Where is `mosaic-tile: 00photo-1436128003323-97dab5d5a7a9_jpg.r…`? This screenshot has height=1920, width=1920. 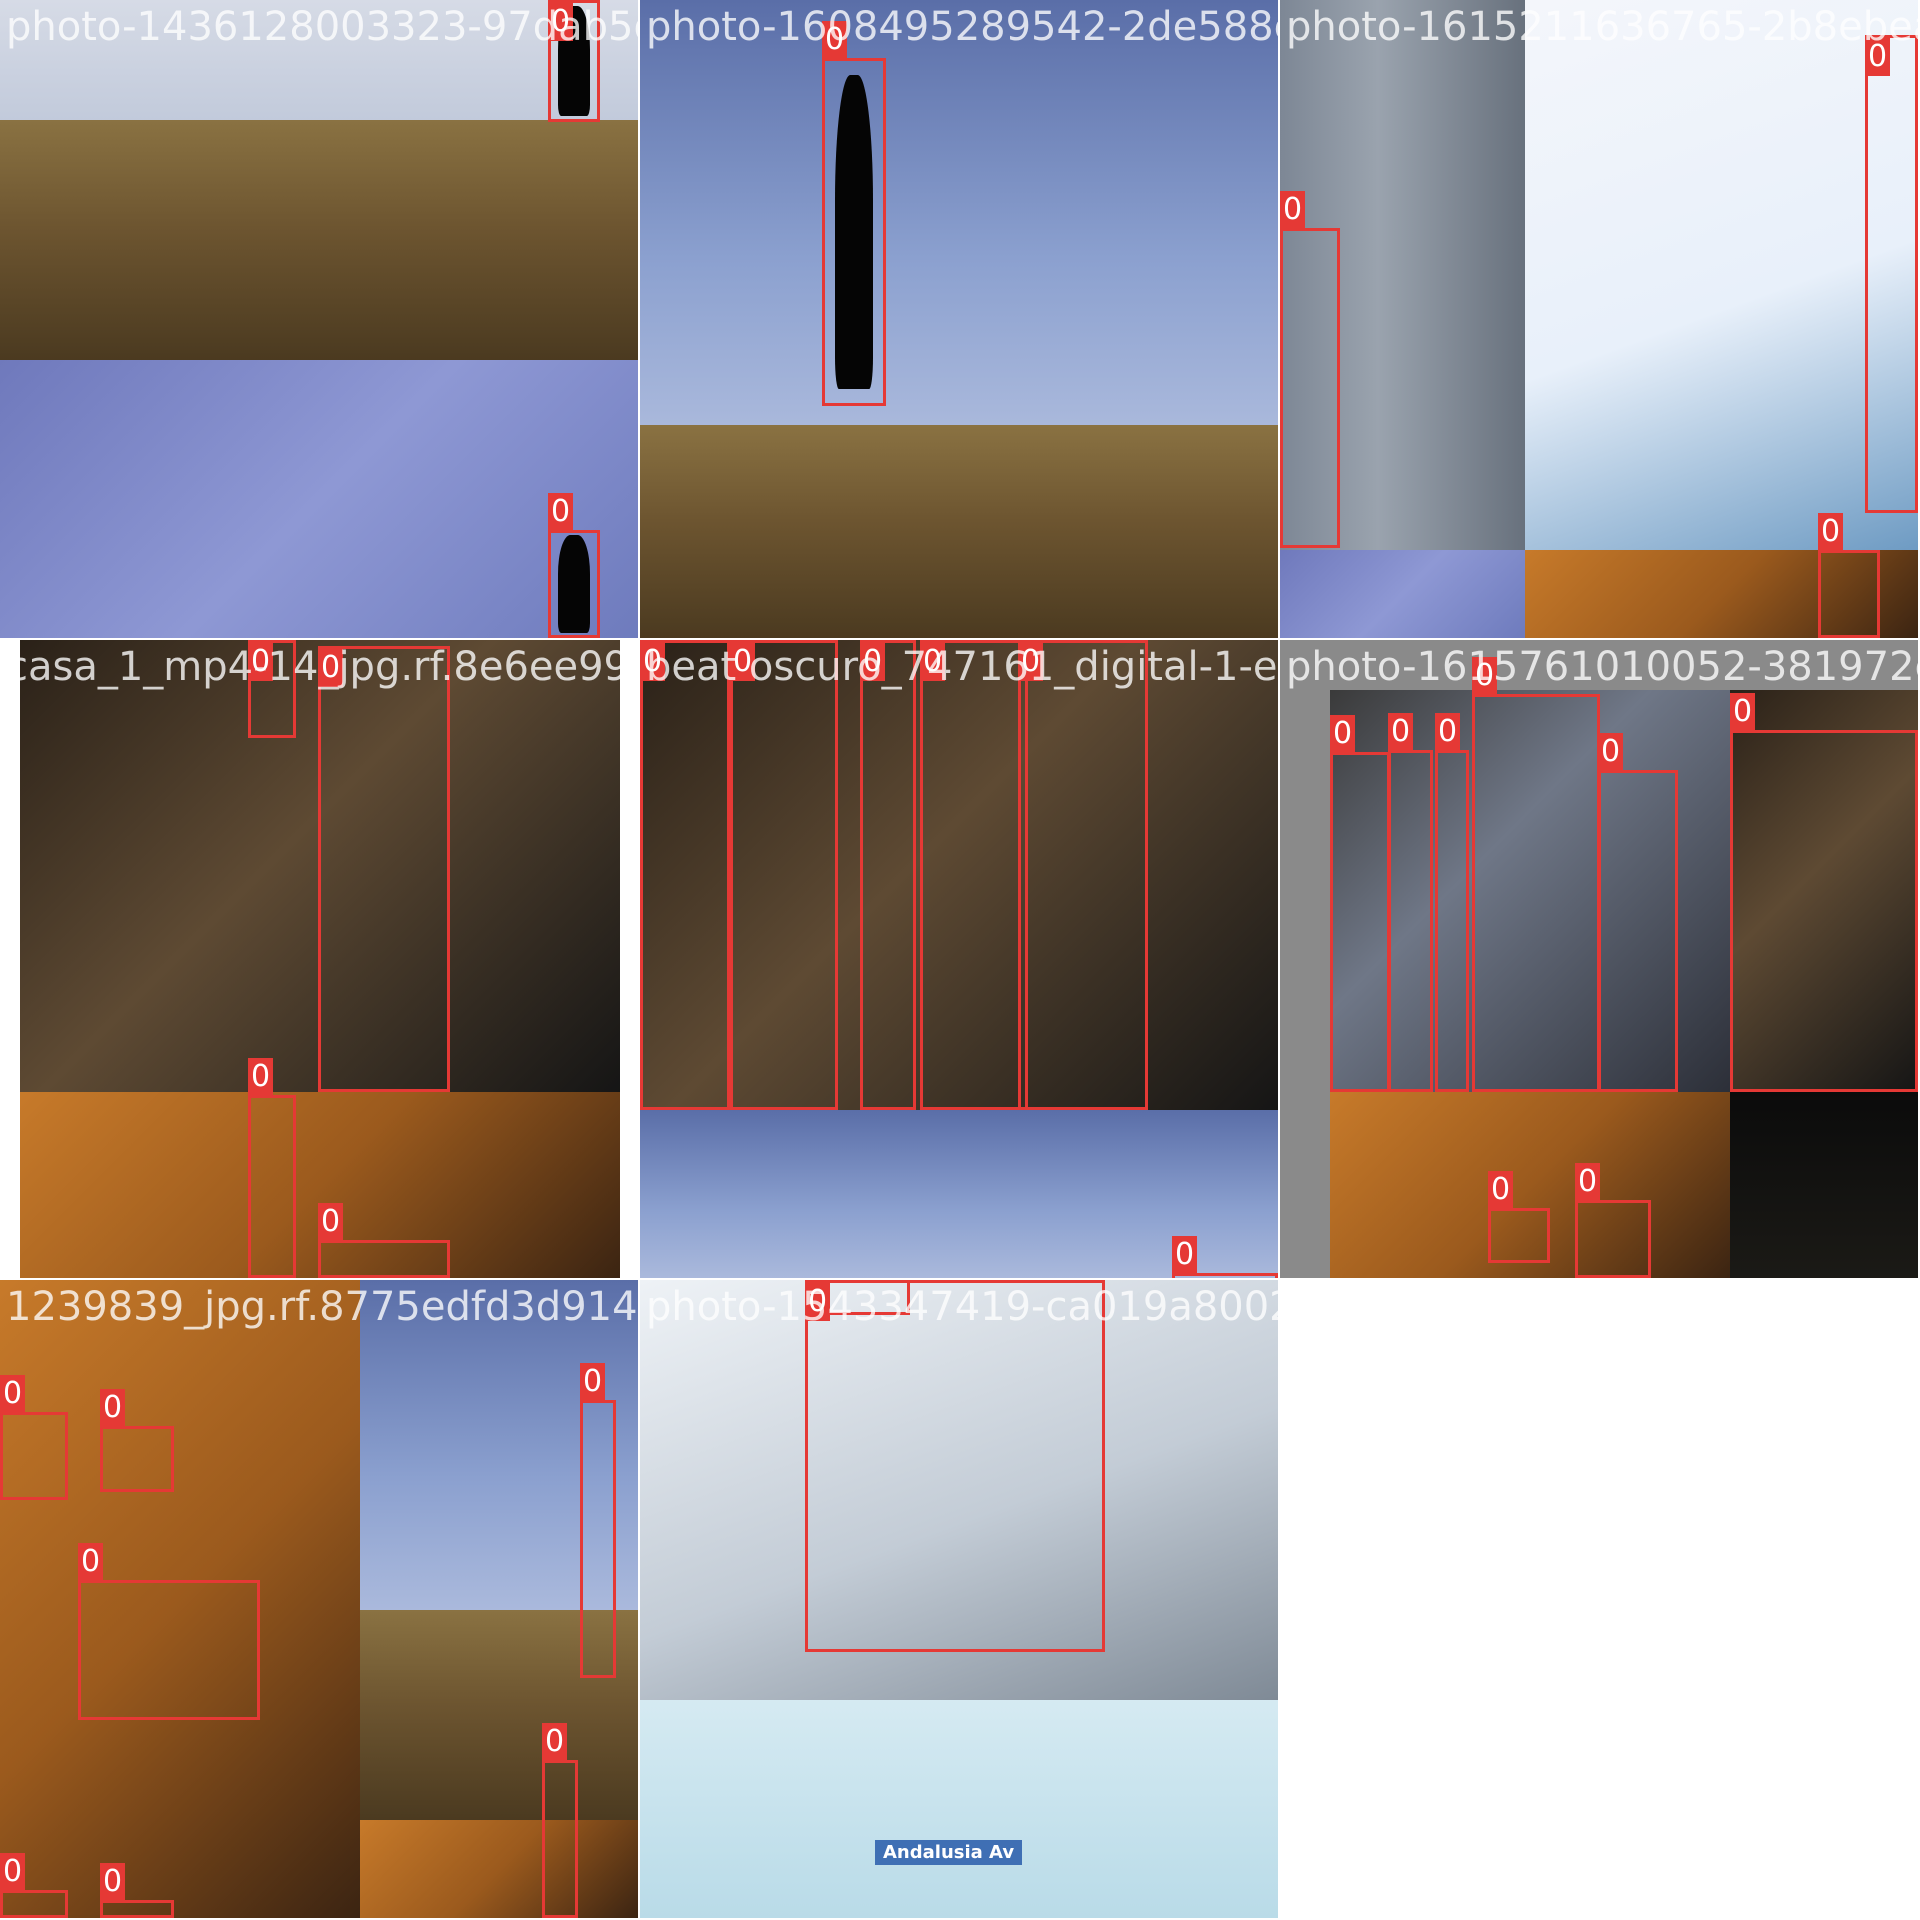 mosaic-tile: 00photo-1436128003323-97dab5d5a7a9_jpg.r… is located at coordinates (319, 319).